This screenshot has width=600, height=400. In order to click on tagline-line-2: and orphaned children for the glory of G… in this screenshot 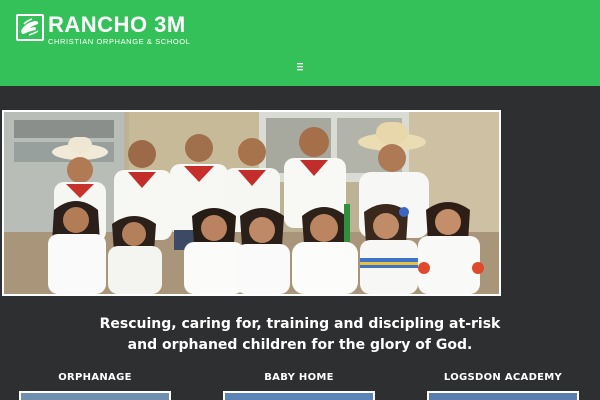, I will do `click(300, 345)`.